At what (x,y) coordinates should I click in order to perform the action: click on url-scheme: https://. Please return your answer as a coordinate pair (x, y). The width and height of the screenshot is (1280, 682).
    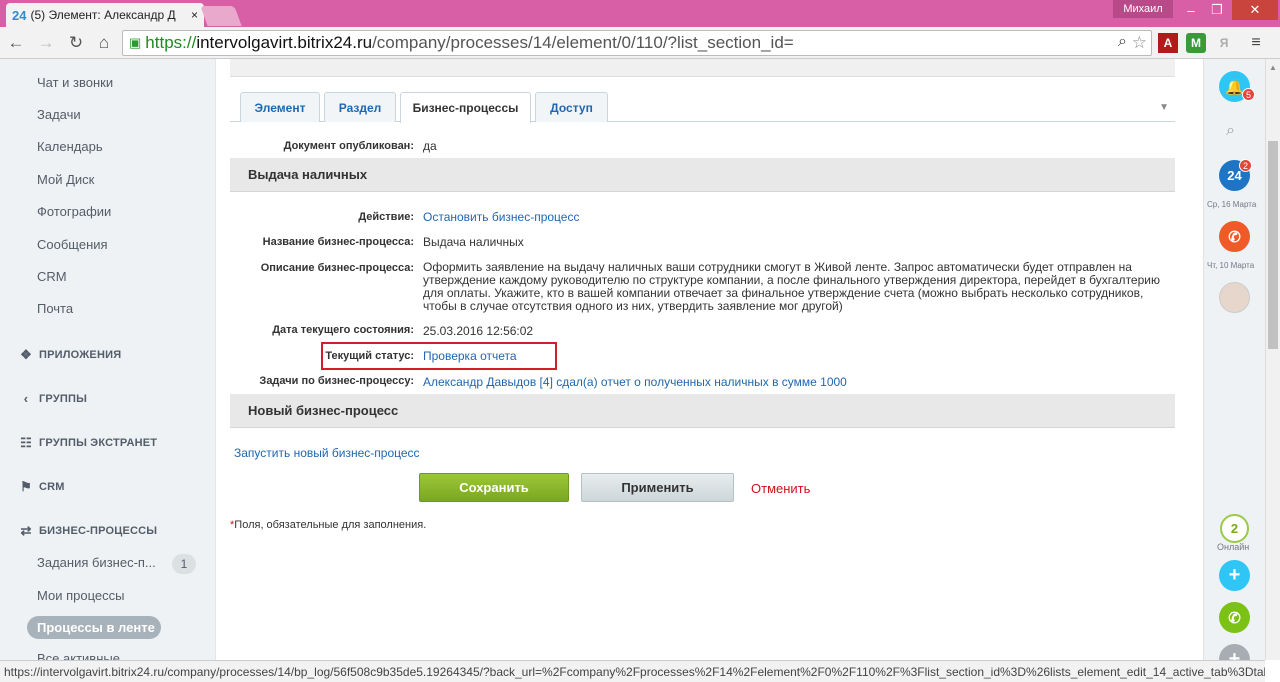
    Looking at the image, I should click on (171, 42).